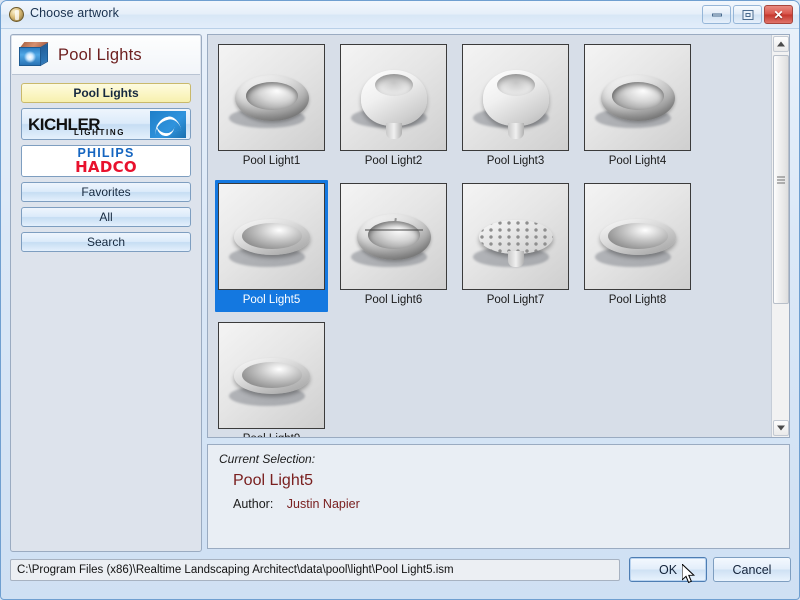 The width and height of the screenshot is (800, 600). I want to click on sidebar-item-philips-hadco: PHILIPS HADCO, so click(106, 161).